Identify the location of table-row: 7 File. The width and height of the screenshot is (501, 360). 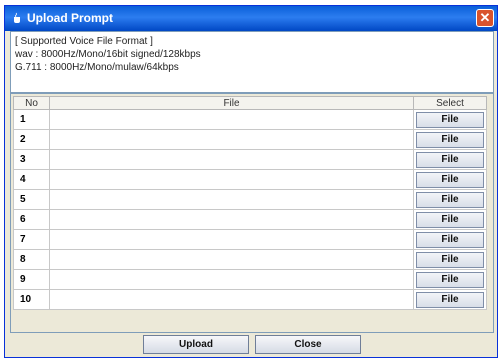
(250, 239).